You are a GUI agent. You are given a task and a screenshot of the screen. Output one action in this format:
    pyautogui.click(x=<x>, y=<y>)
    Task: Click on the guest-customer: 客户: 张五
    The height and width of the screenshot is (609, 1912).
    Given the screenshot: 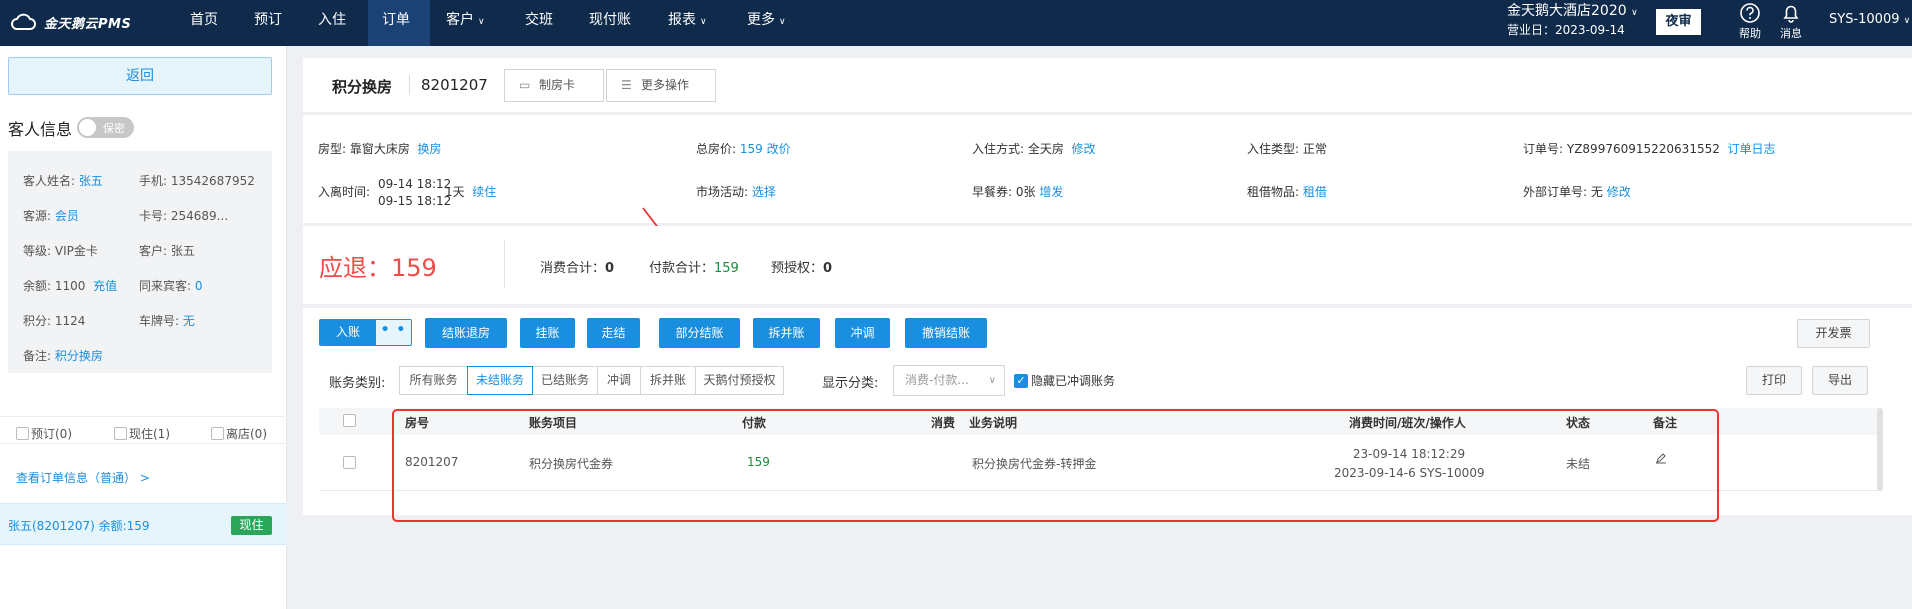 What is the action you would take?
    pyautogui.click(x=167, y=251)
    